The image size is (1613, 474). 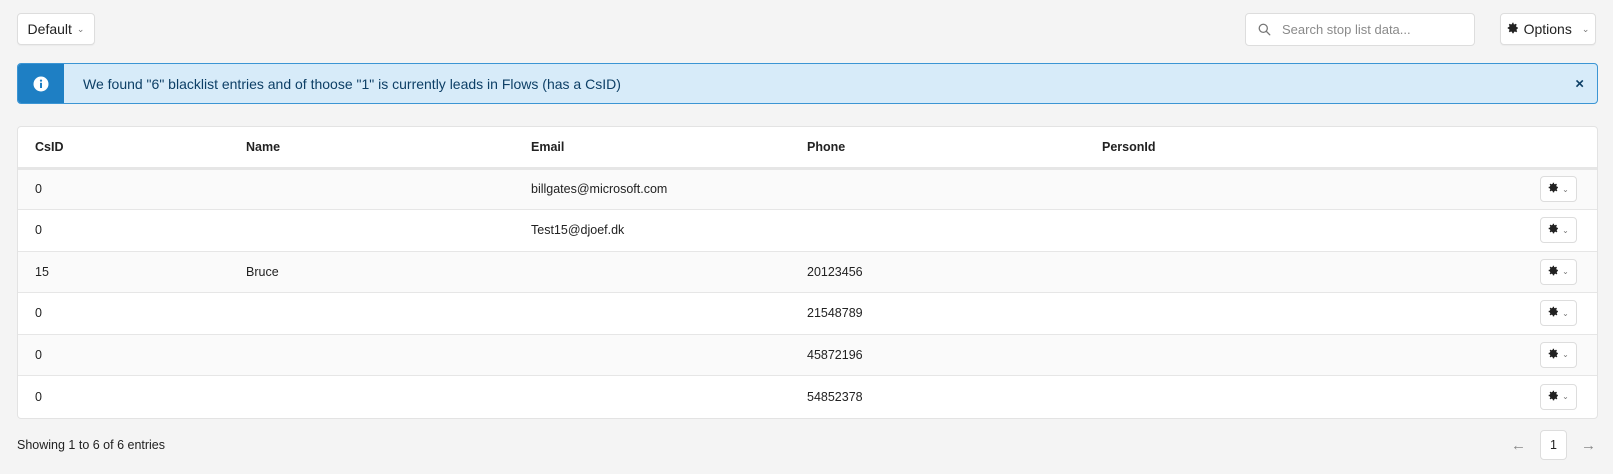 I want to click on entries-info: Showing 1 to 6 of 6 entries, so click(x=91, y=445).